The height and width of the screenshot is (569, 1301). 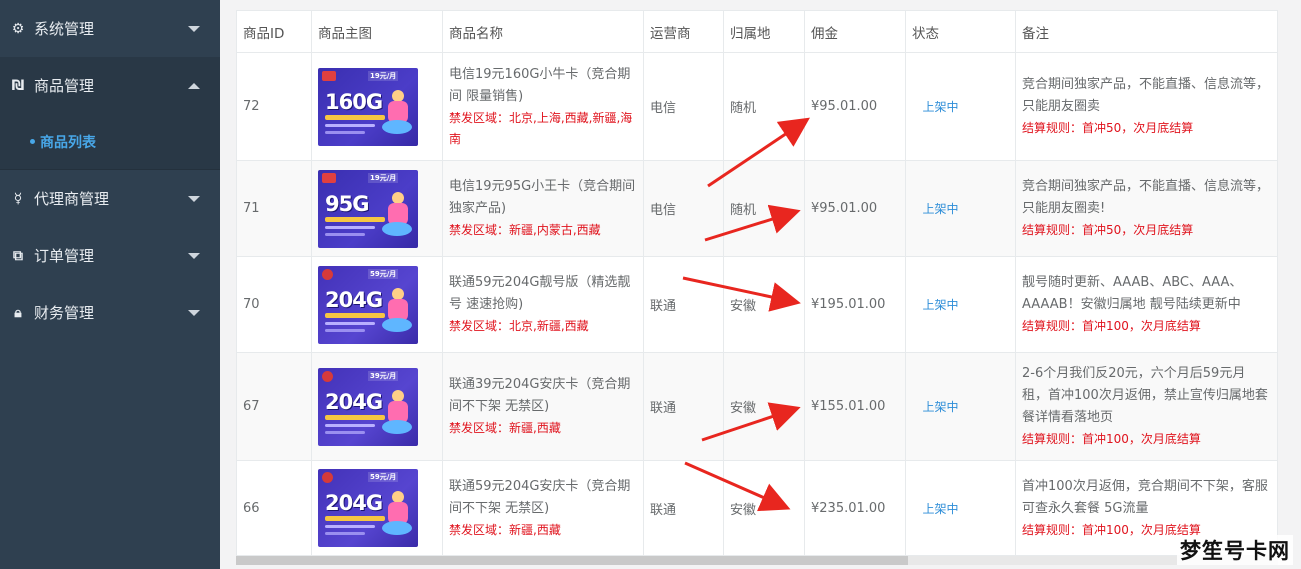 What do you see at coordinates (18, 198) in the screenshot?
I see `agent-icon: ☿` at bounding box center [18, 198].